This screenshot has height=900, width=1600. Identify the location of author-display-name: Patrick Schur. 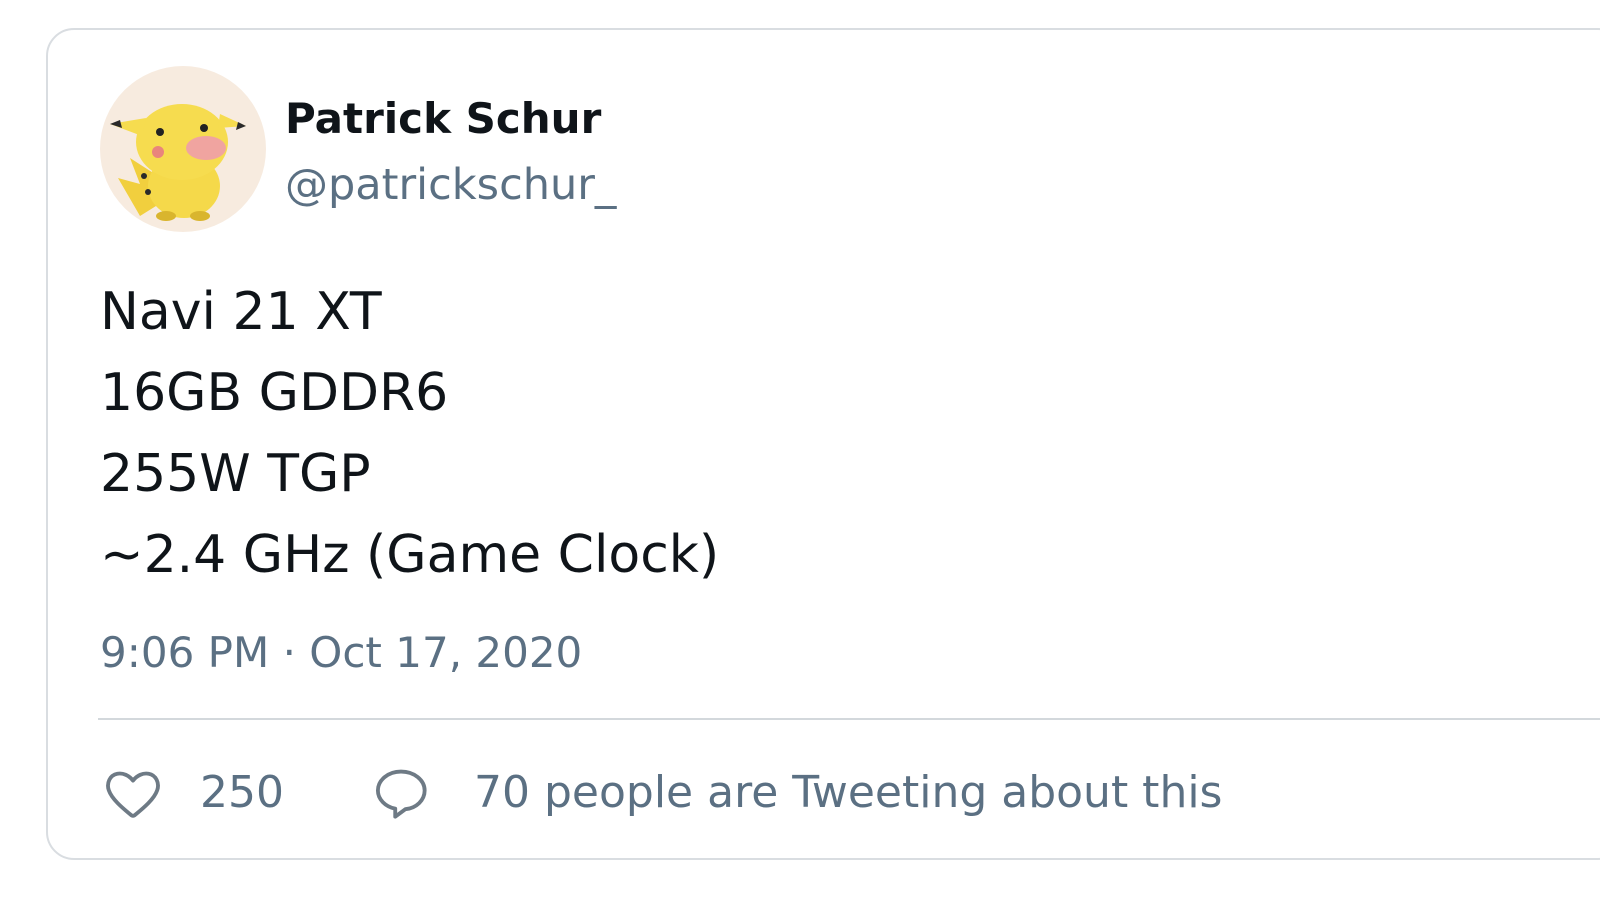
(443, 119).